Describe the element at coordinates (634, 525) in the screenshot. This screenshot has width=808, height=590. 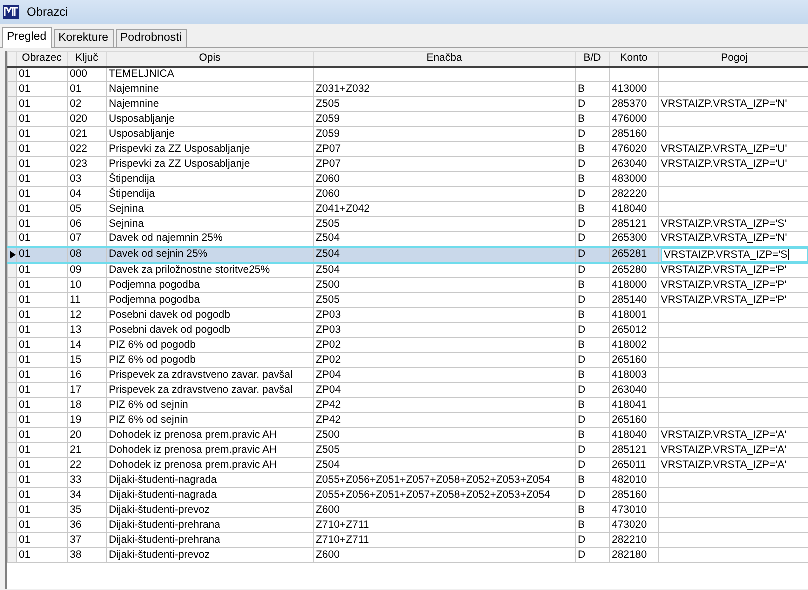
I see `table-cell: 473020` at that location.